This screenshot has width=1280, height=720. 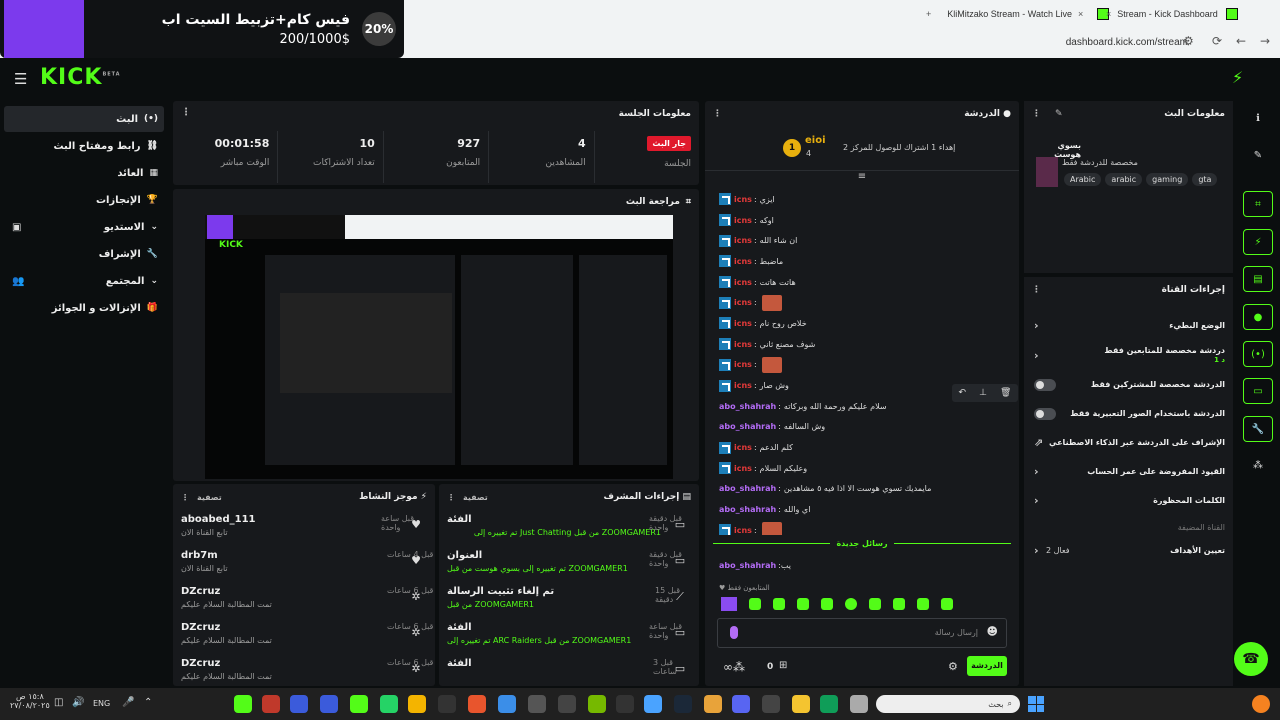 What do you see at coordinates (1005, 393) in the screenshot?
I see `delete-icon: 🗑` at bounding box center [1005, 393].